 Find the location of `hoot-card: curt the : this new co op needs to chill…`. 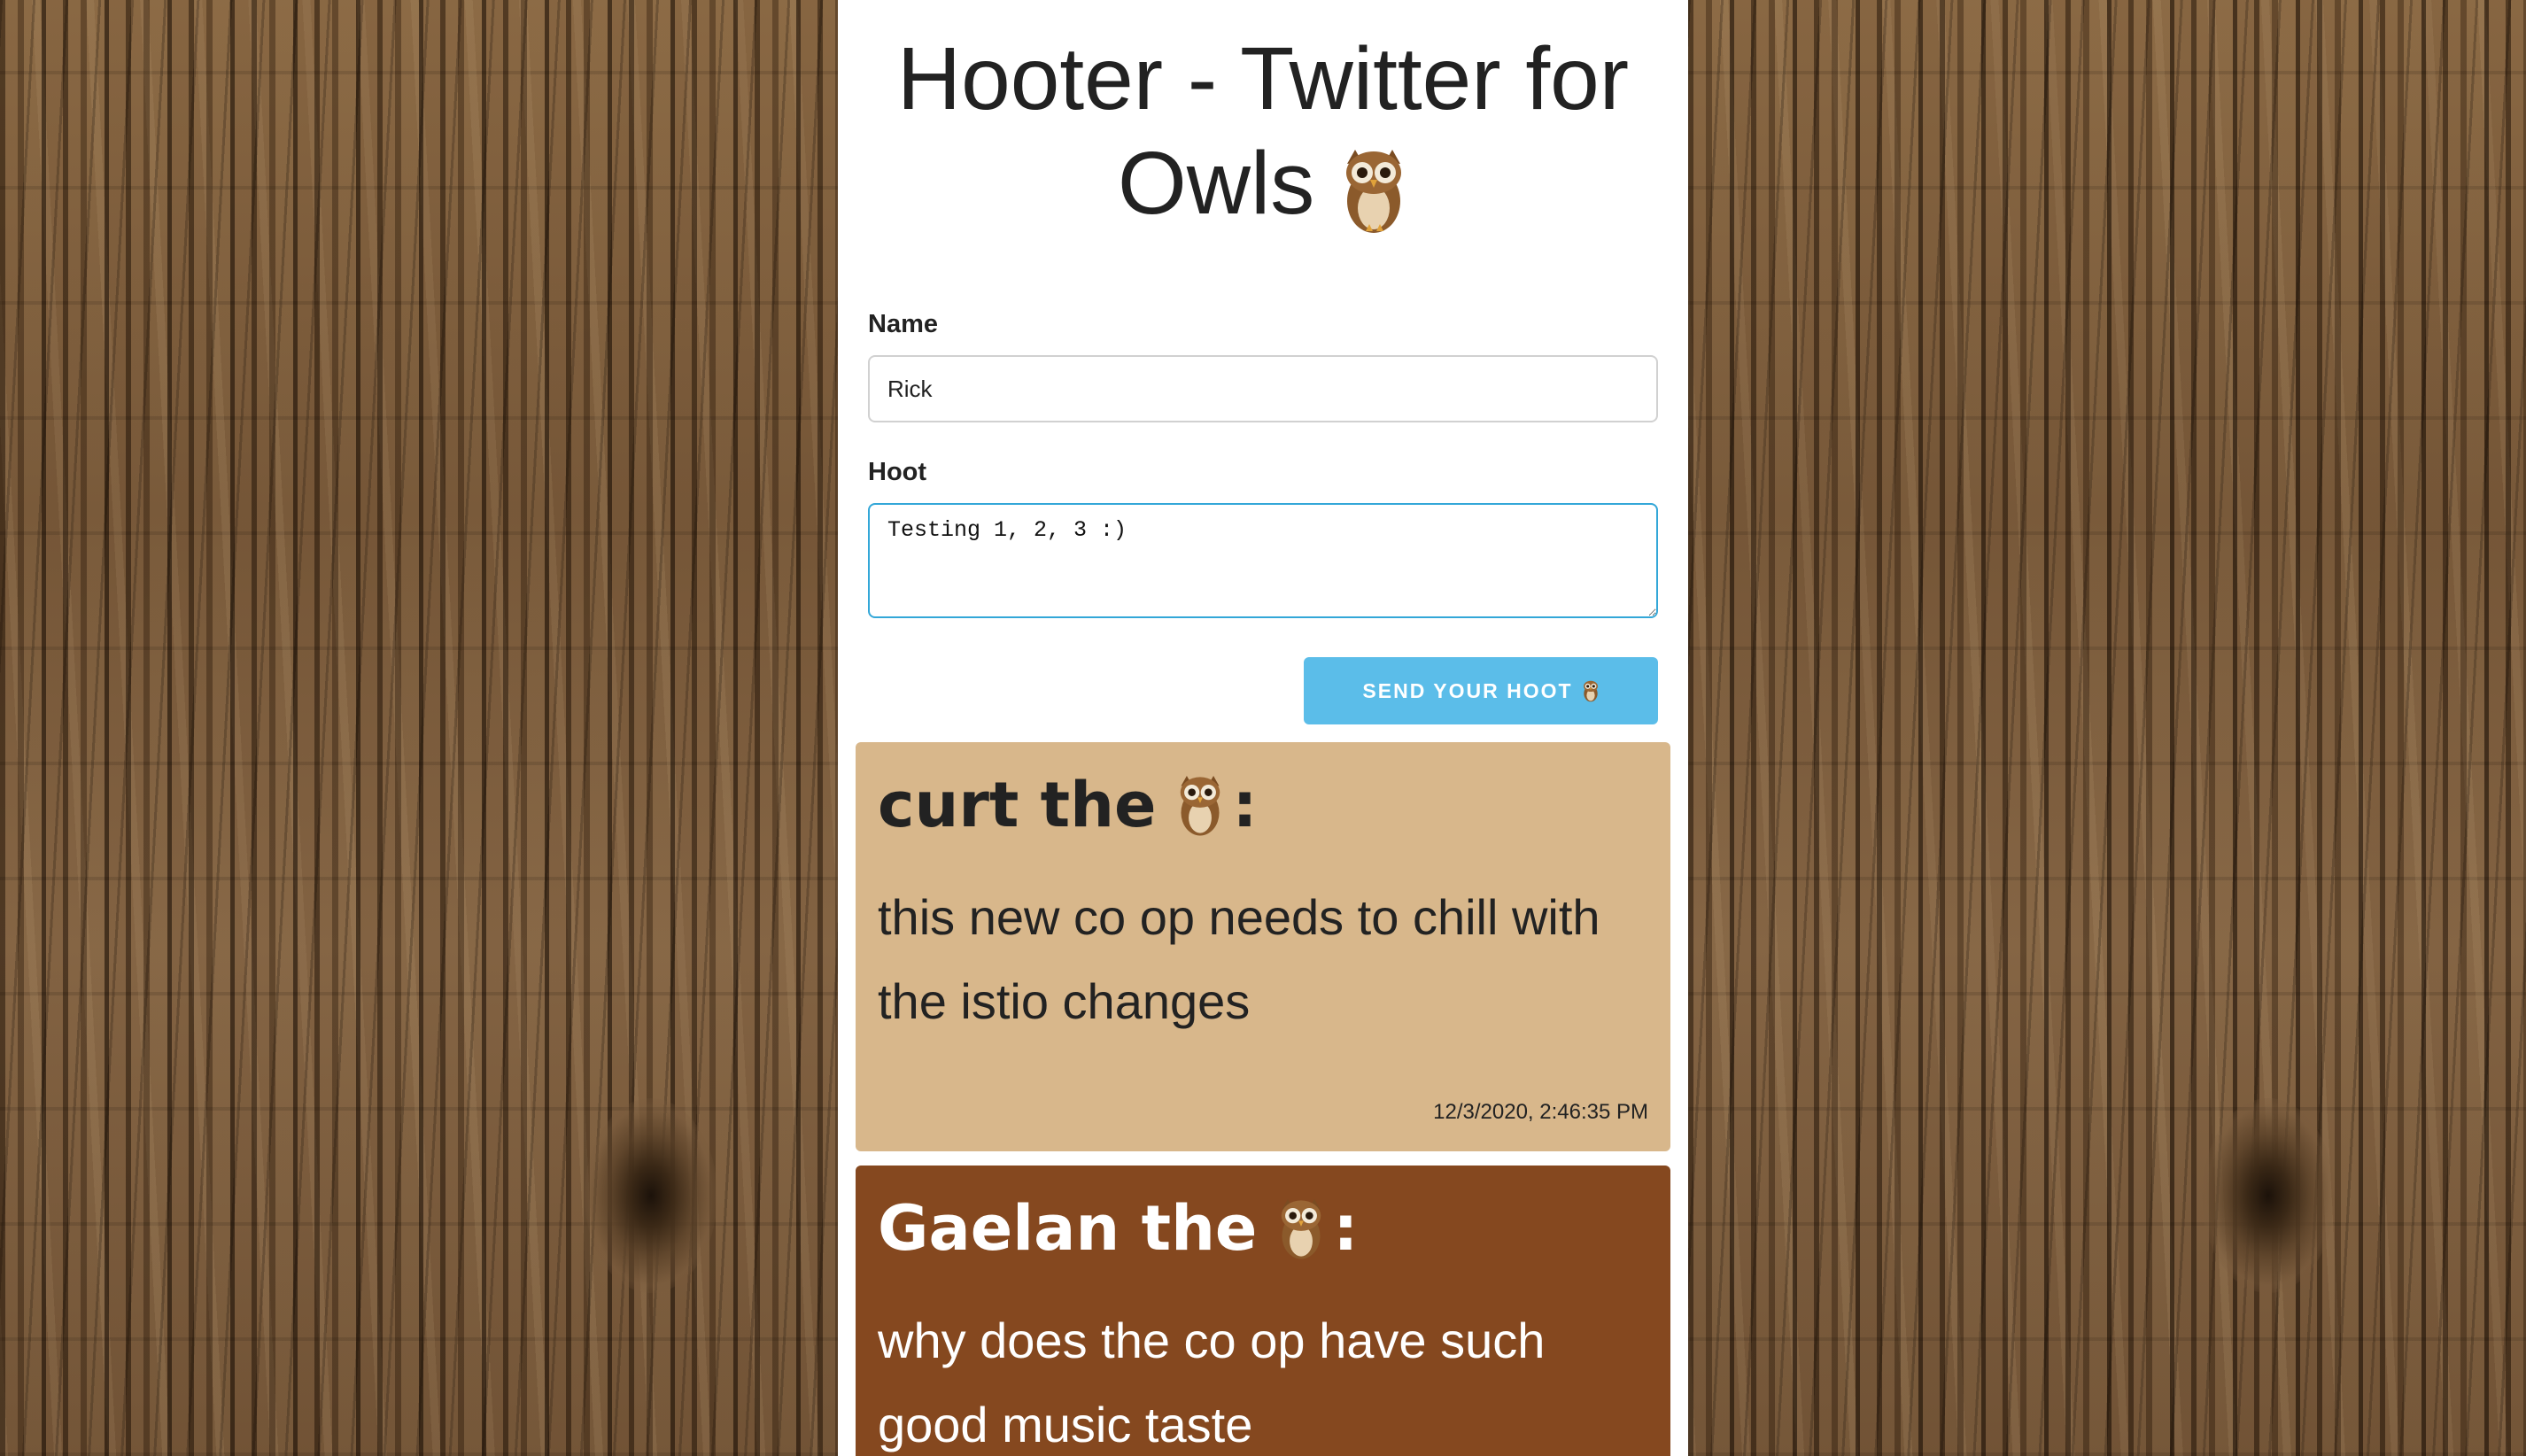

hoot-card: curt the : this new co op needs to chill… is located at coordinates (1263, 947).